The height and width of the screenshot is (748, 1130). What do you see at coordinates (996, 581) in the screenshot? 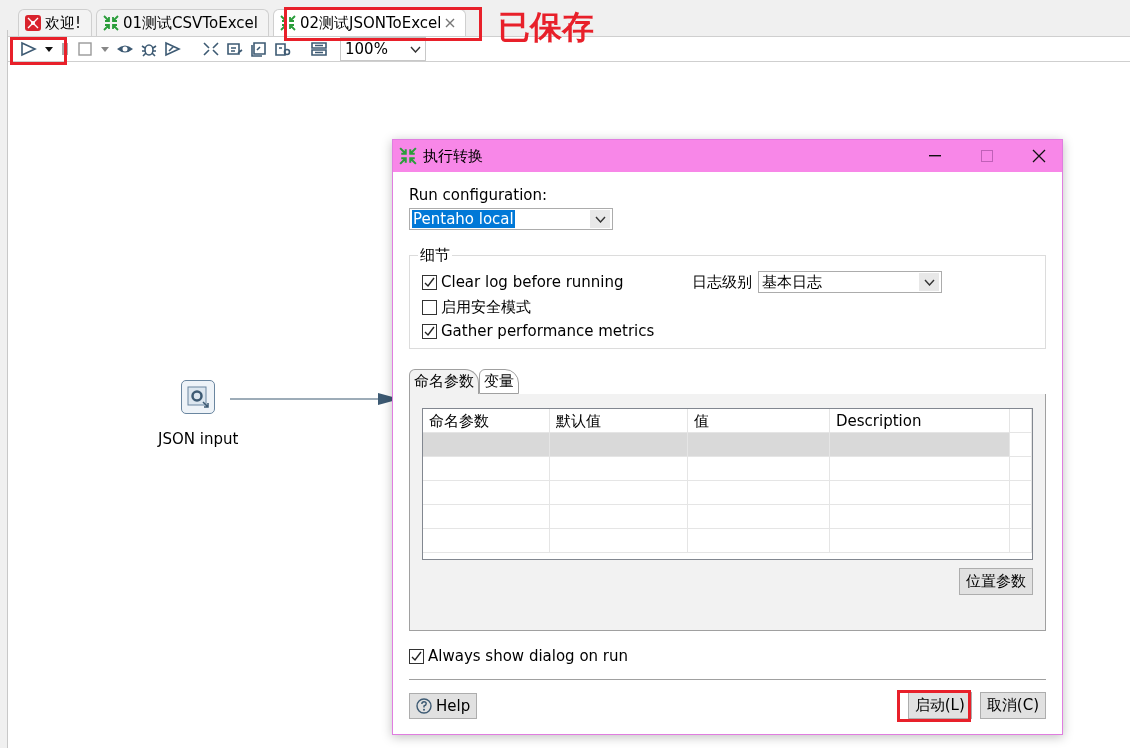
I see `position-params-button: 位置参数` at bounding box center [996, 581].